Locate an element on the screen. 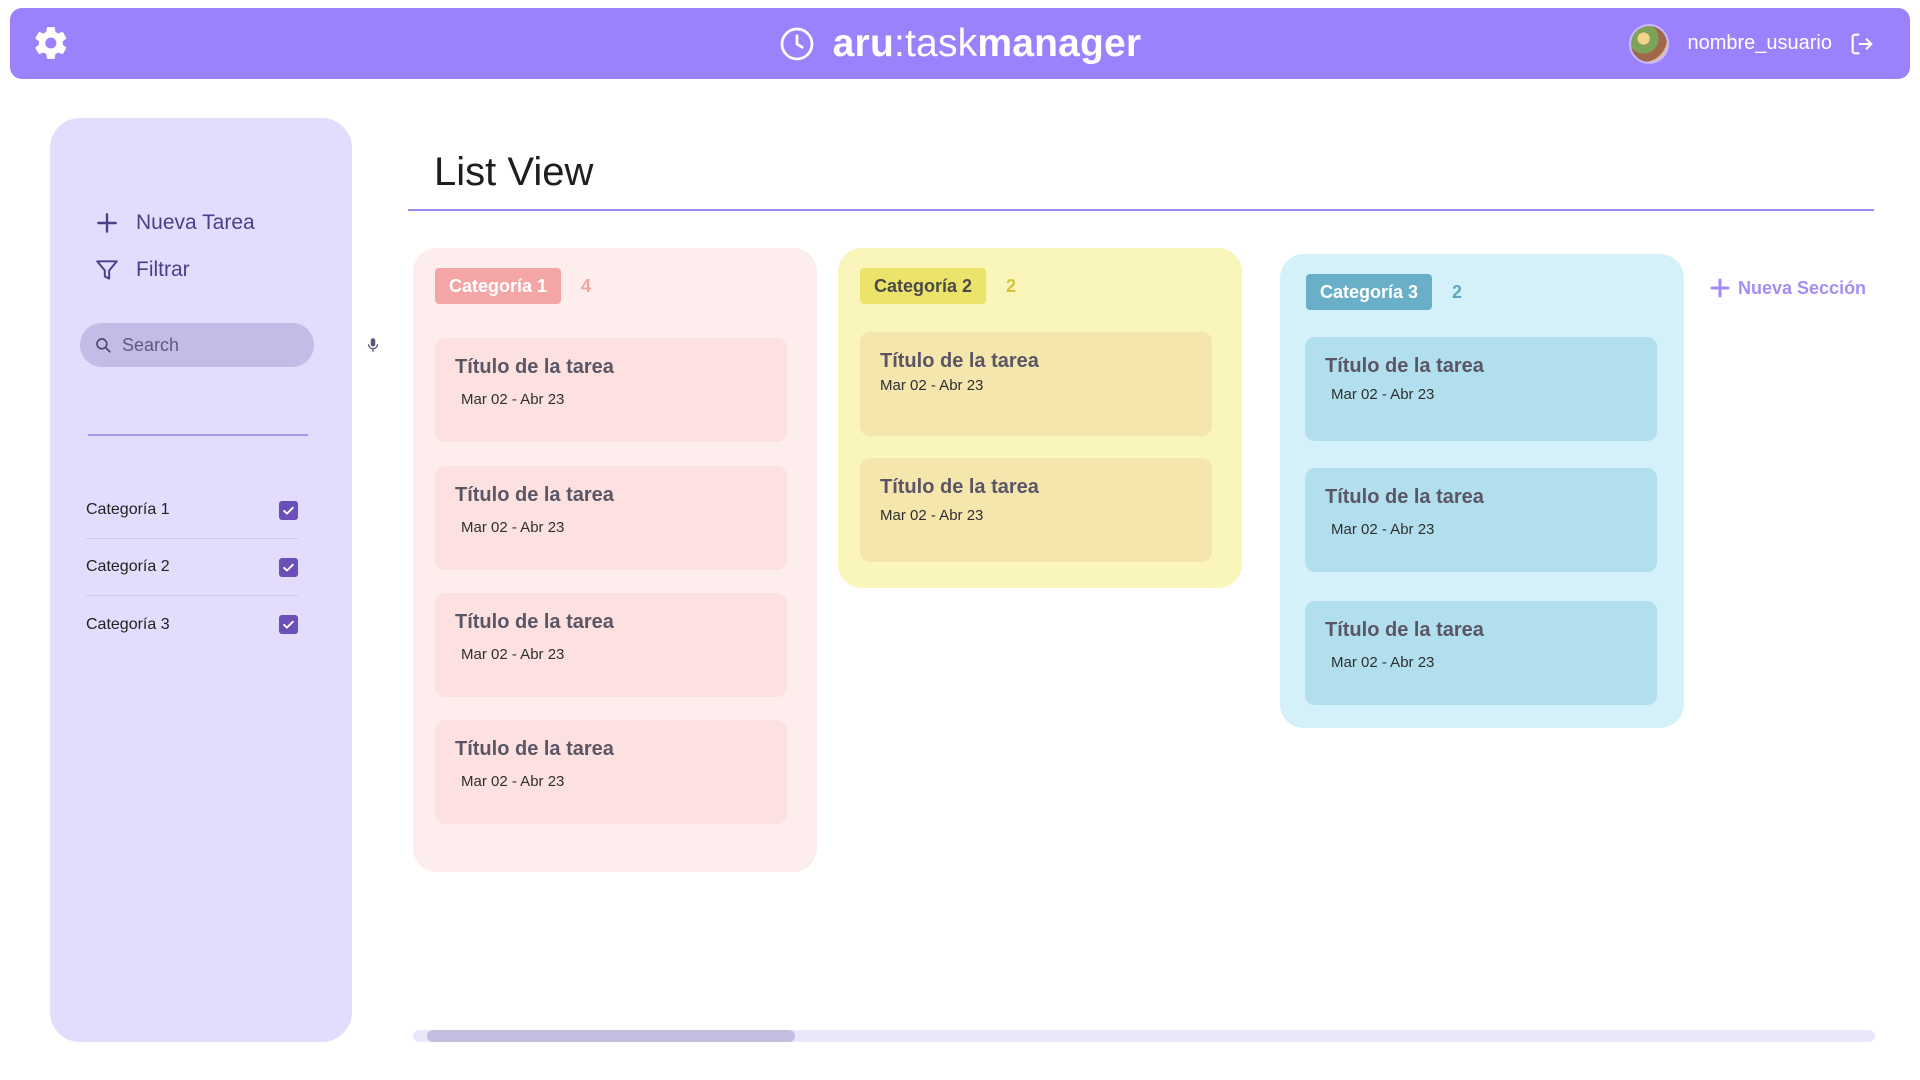  new-section-label: Nueva Sección is located at coordinates (1802, 287).